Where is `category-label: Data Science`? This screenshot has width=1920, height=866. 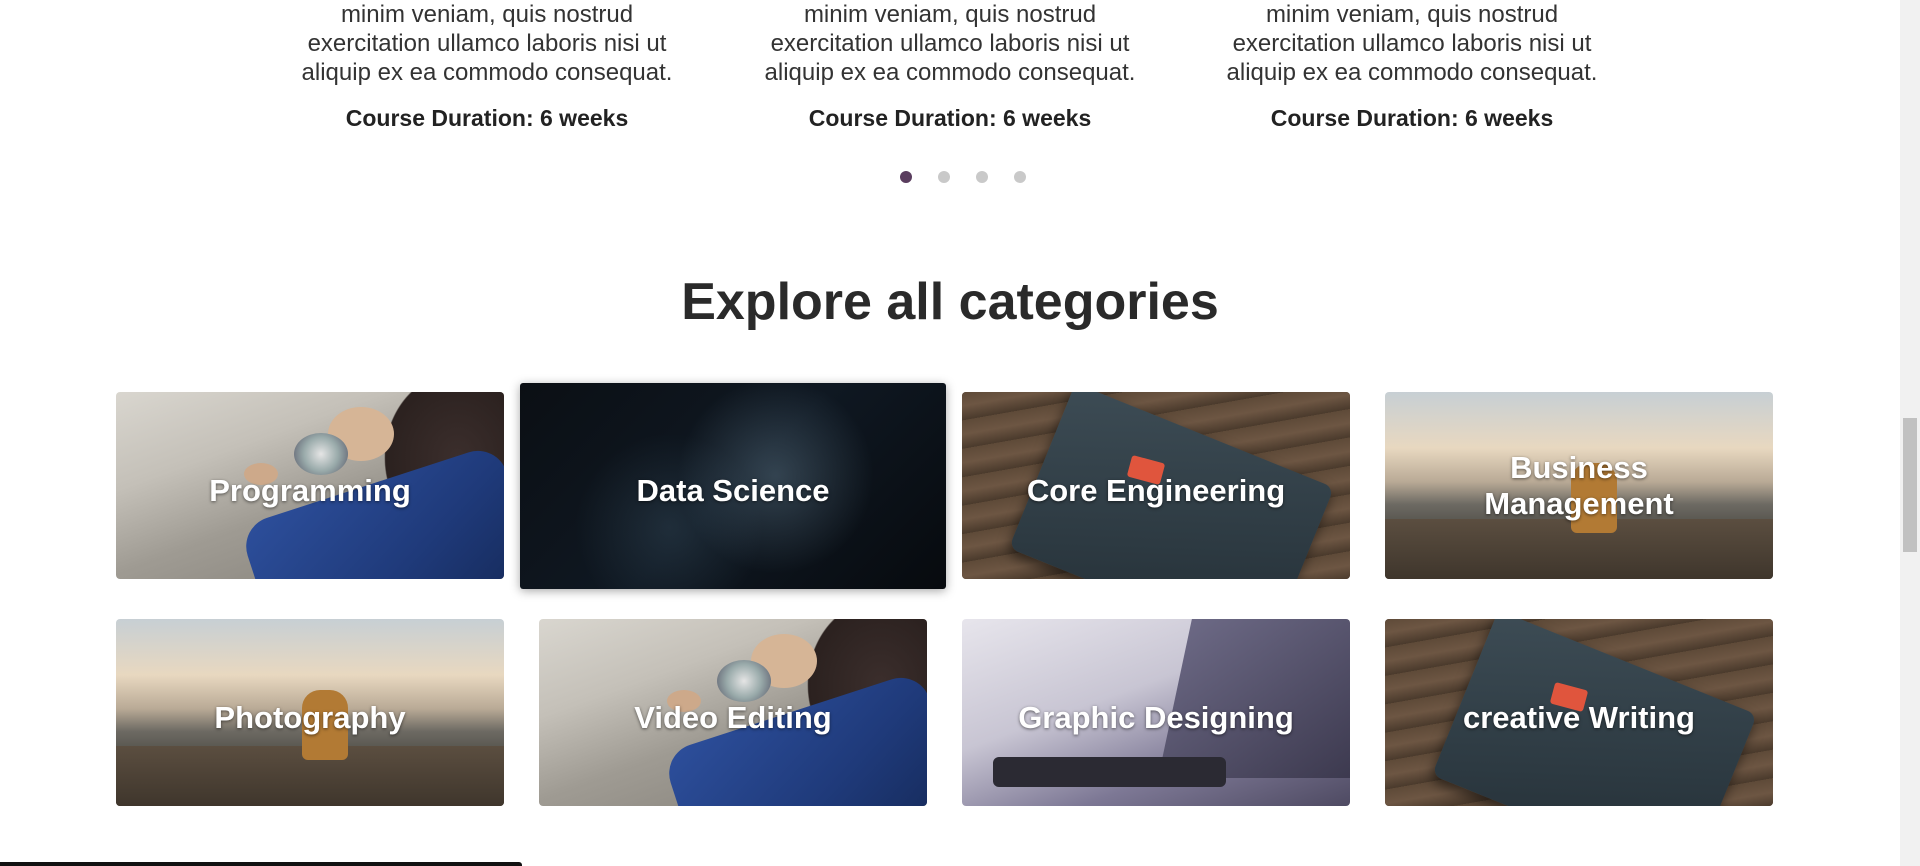
category-label: Data Science is located at coordinates (733, 490).